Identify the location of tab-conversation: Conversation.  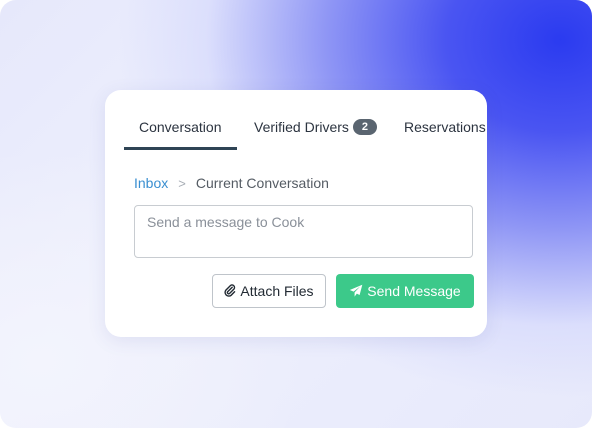
(180, 127).